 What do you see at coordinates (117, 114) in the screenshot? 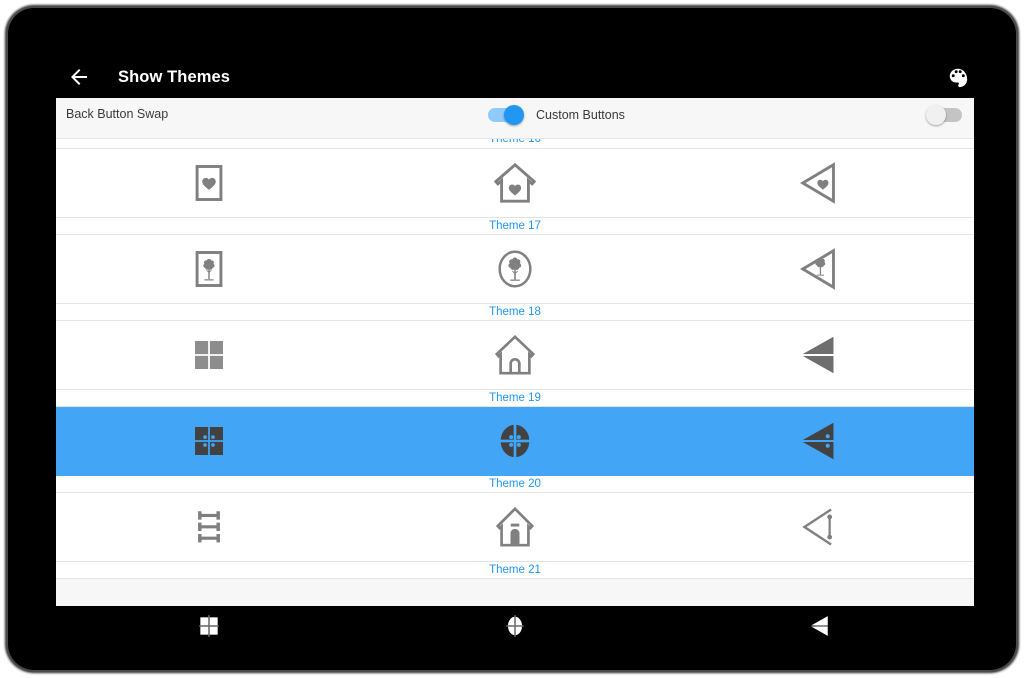
I see `back-button-swap-label: Back Button Swap` at bounding box center [117, 114].